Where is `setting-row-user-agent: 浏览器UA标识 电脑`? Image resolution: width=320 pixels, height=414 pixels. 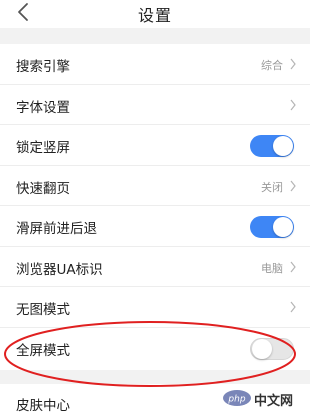
setting-row-user-agent: 浏览器UA标识 电脑 is located at coordinates (155, 266).